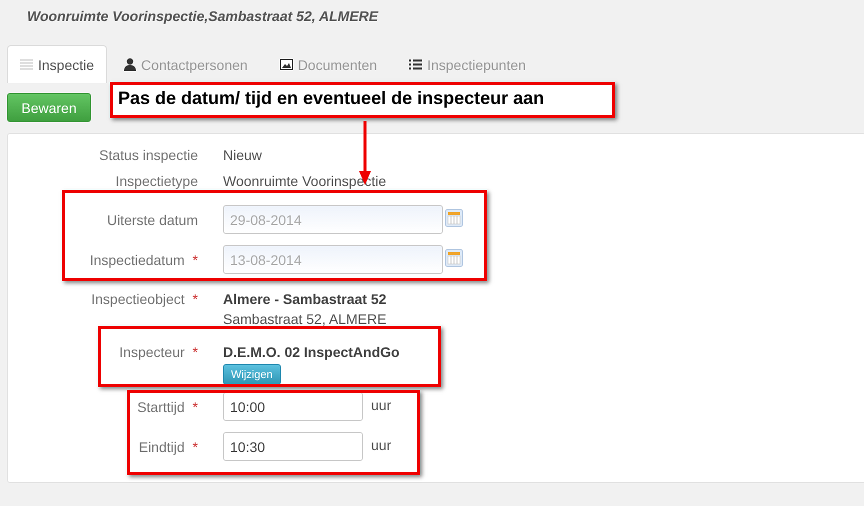  I want to click on date-field: 13-08-2014, so click(333, 259).